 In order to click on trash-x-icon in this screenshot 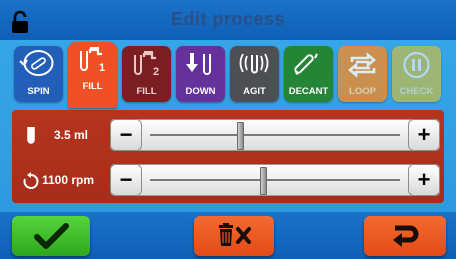, I will do `click(235, 234)`.